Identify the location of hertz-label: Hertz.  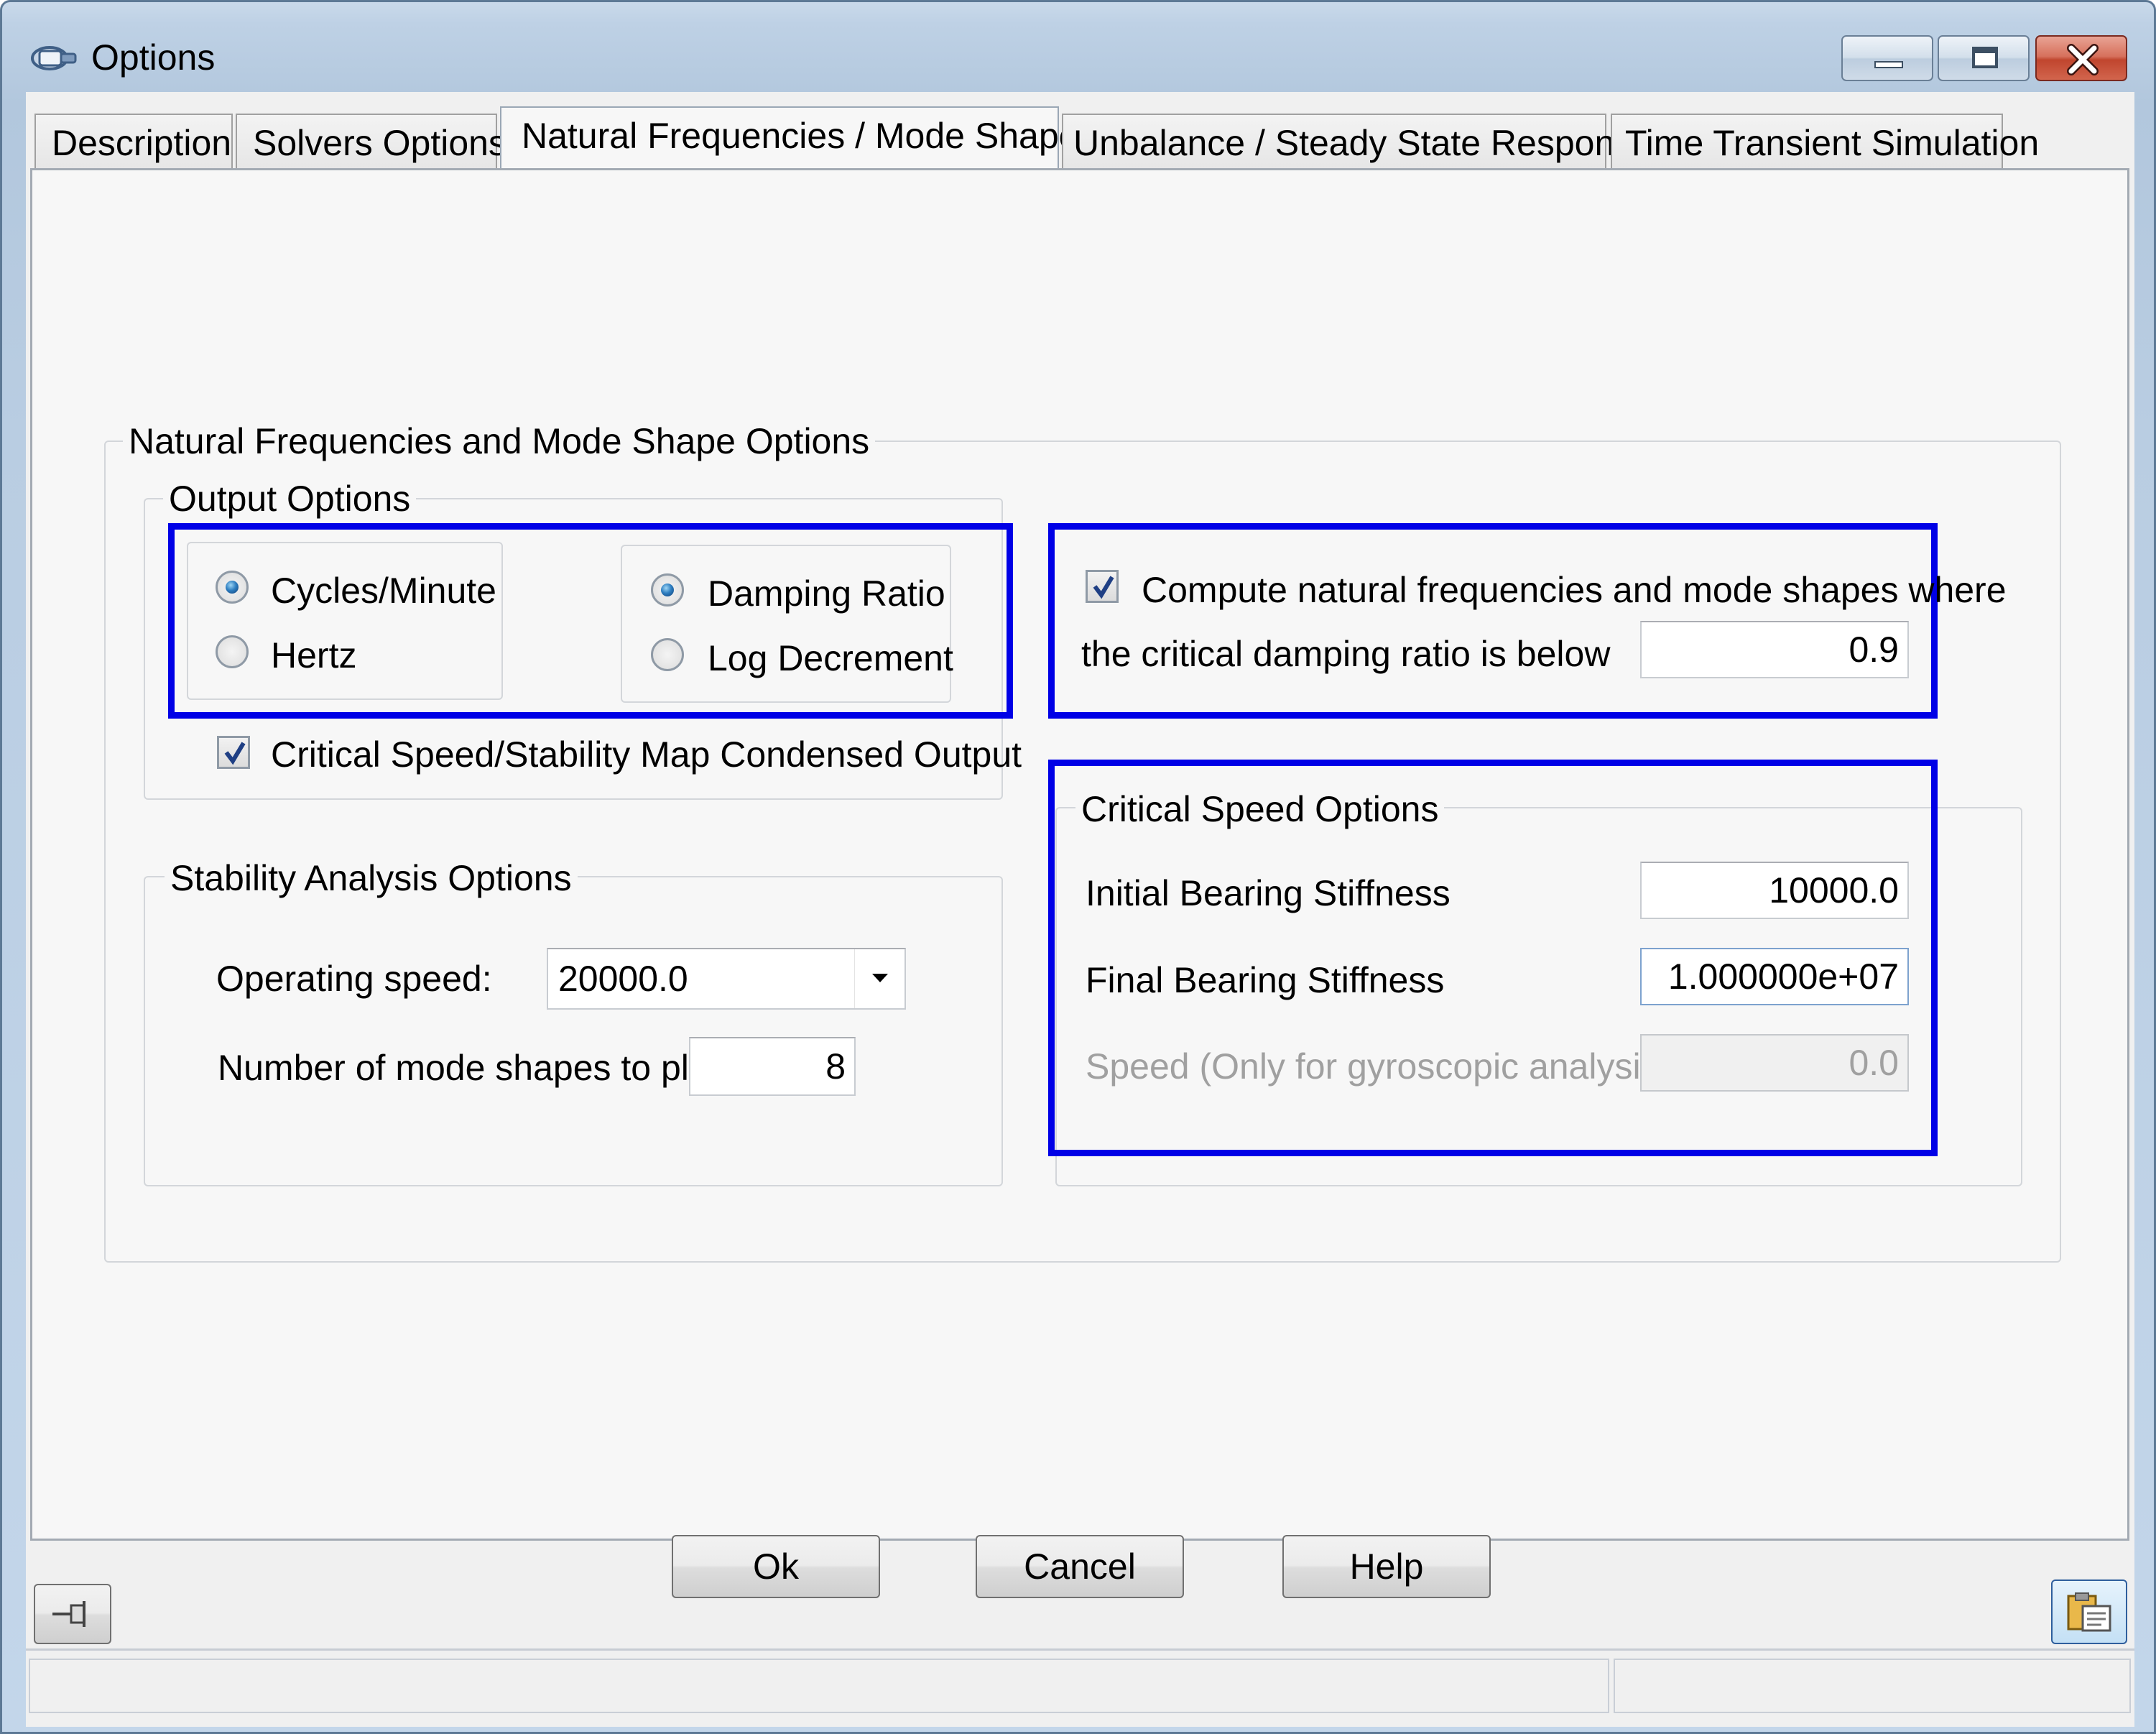
(314, 655).